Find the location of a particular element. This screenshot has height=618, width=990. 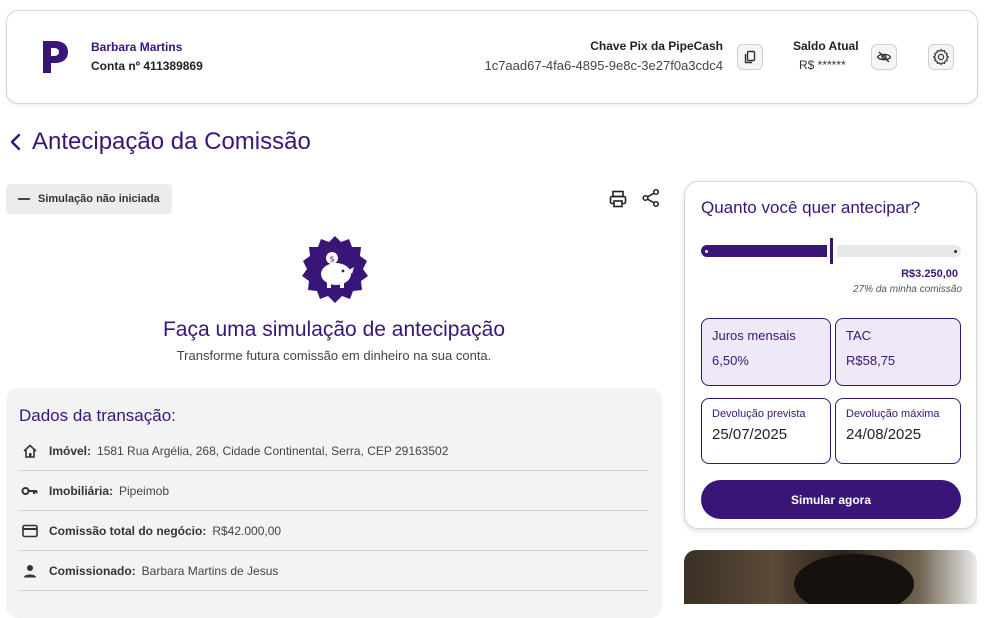

status-badge: Simulação não iniciada is located at coordinates (89, 199).